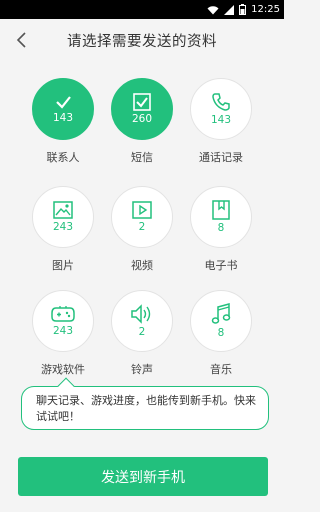 This screenshot has height=512, width=320. What do you see at coordinates (142, 210) in the screenshot?
I see `video-play-icon` at bounding box center [142, 210].